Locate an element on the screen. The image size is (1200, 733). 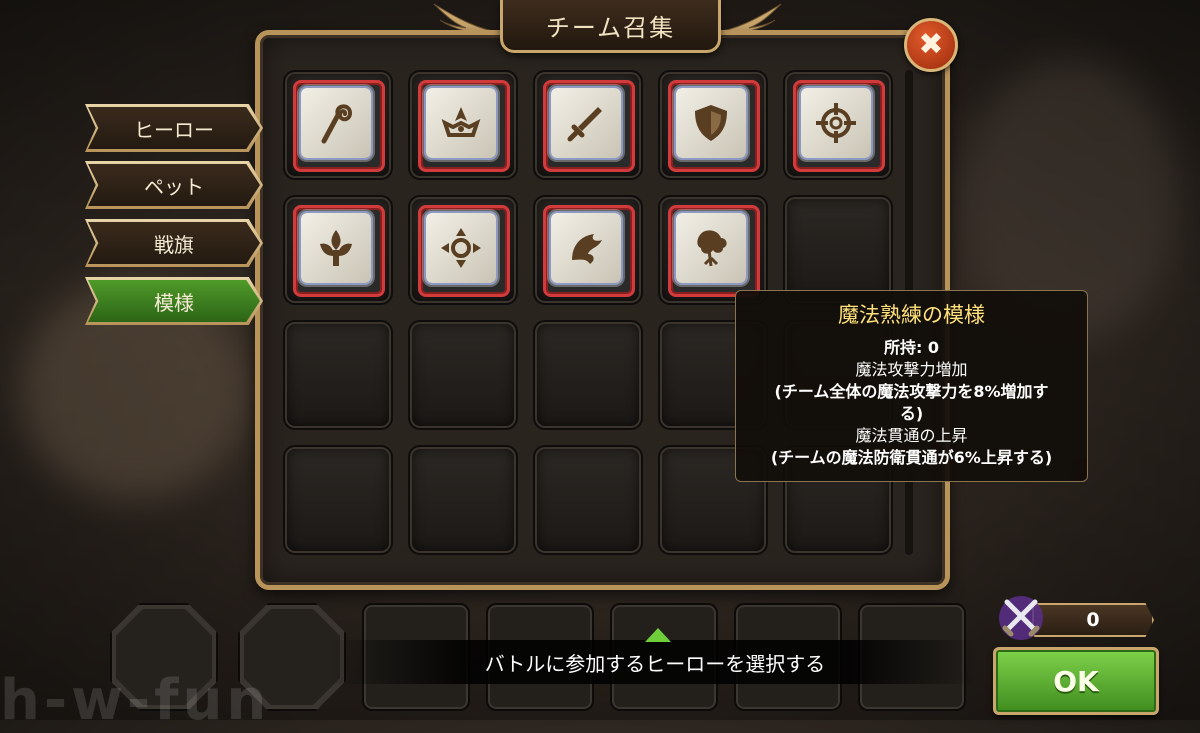
crown-pattern-icon is located at coordinates (461, 122).